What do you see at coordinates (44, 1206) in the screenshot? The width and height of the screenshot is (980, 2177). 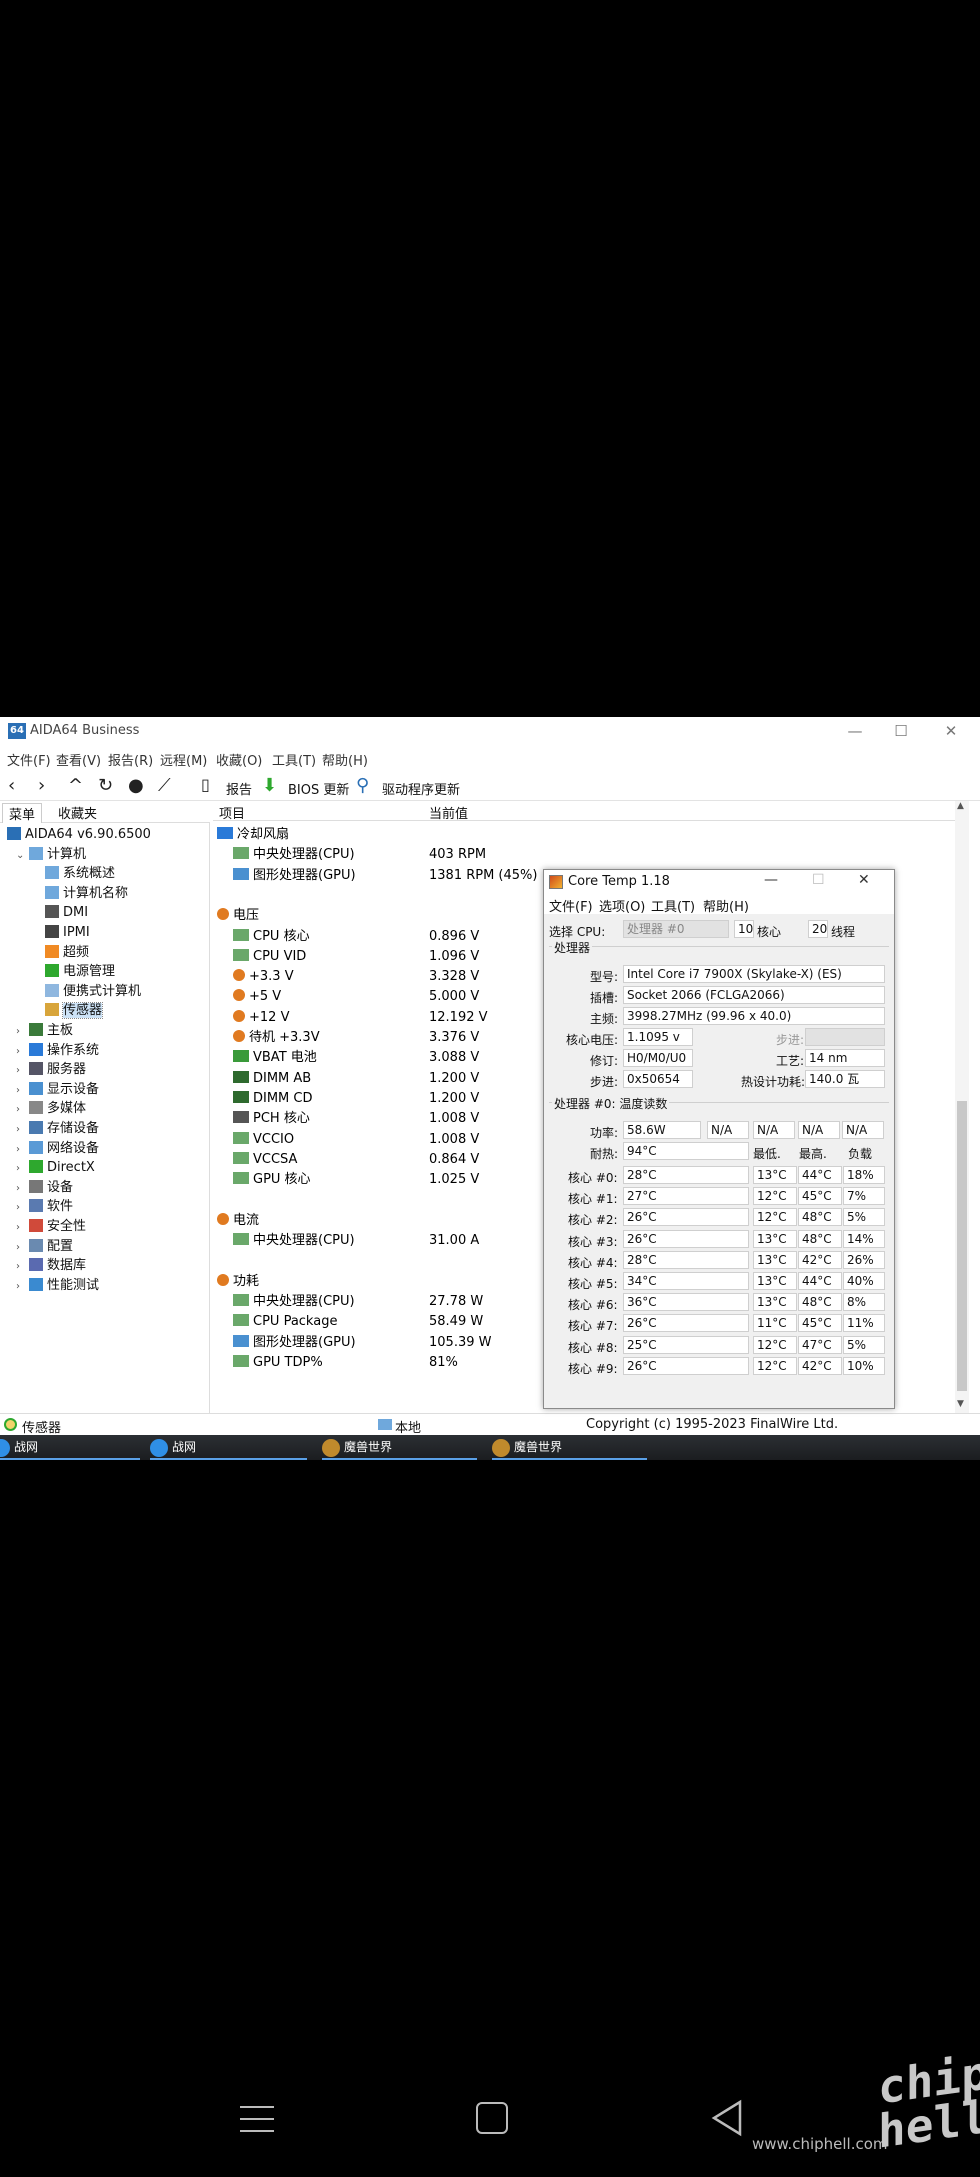 I see `tree-item: › 软件` at bounding box center [44, 1206].